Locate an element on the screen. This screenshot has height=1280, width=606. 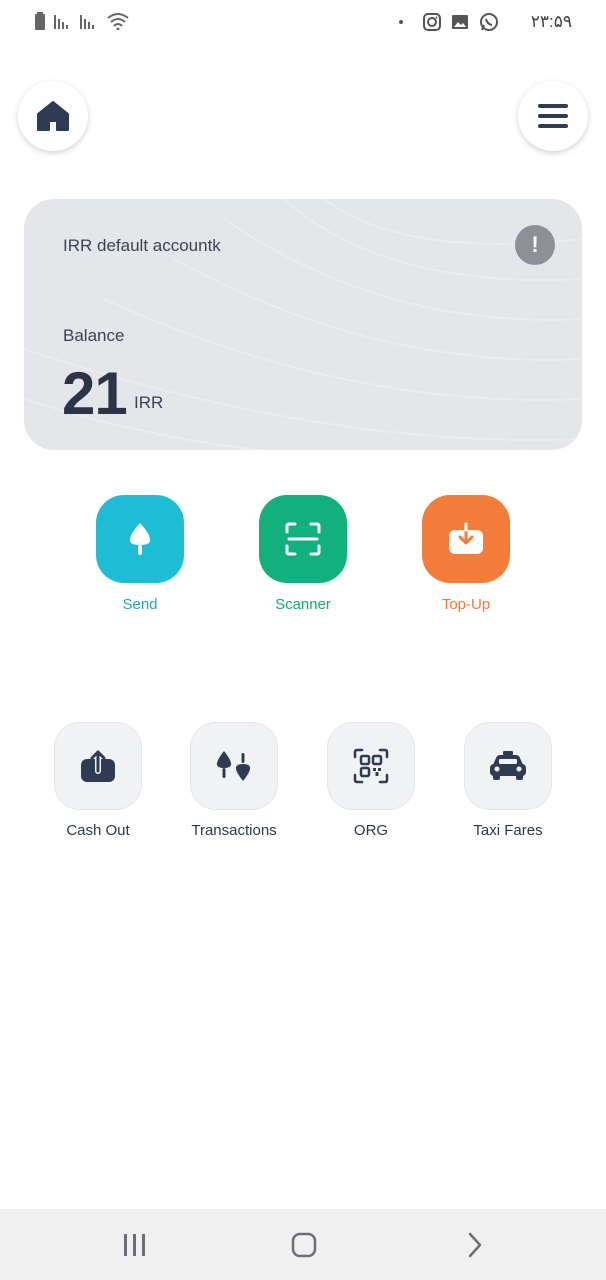
top-up-button: Top-Up is located at coordinates (466, 554).